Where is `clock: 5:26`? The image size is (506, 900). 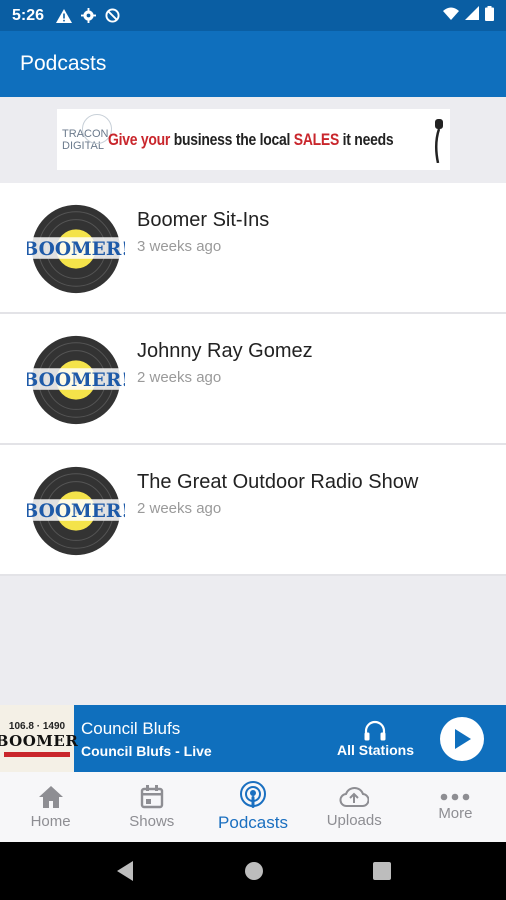
clock: 5:26 is located at coordinates (28, 15).